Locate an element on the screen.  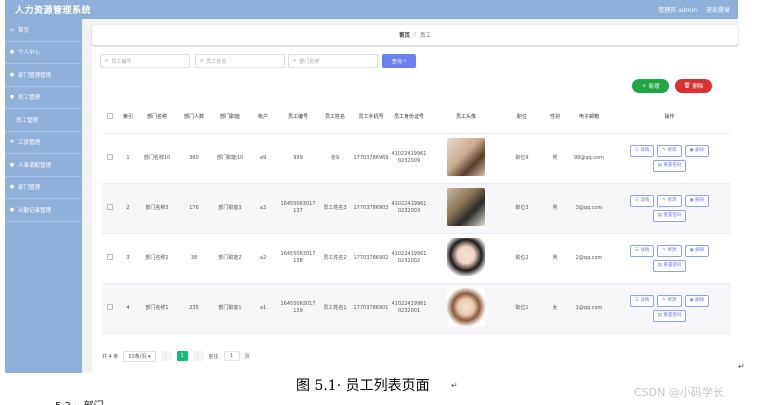
sidebar-item-transfer: ● 人事调配管理 is located at coordinates (43, 165).